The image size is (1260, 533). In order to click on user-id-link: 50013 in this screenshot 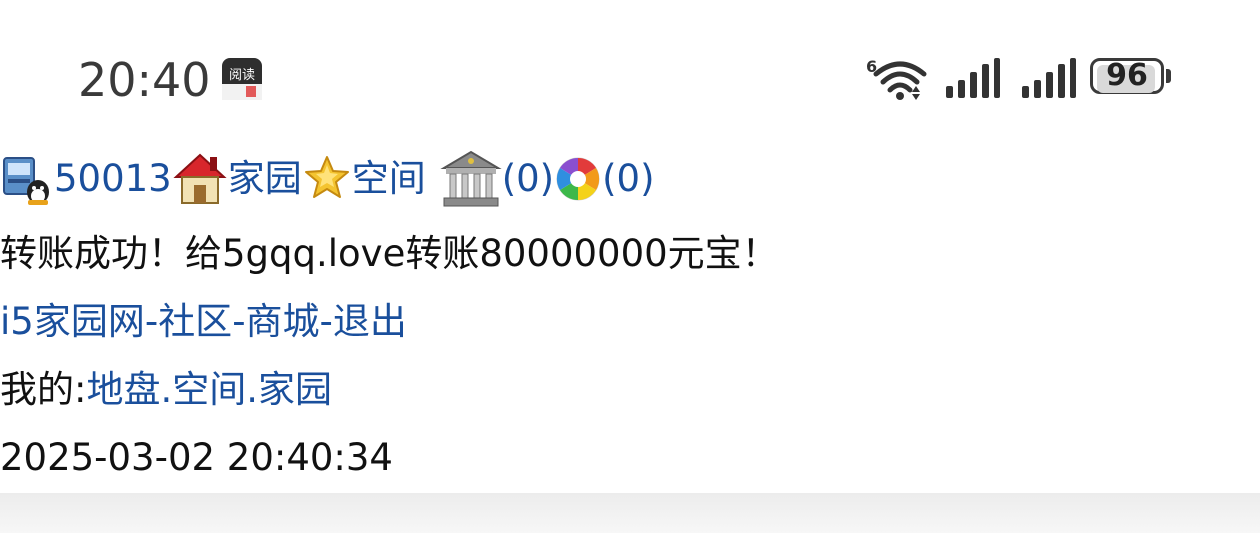, I will do `click(113, 179)`.